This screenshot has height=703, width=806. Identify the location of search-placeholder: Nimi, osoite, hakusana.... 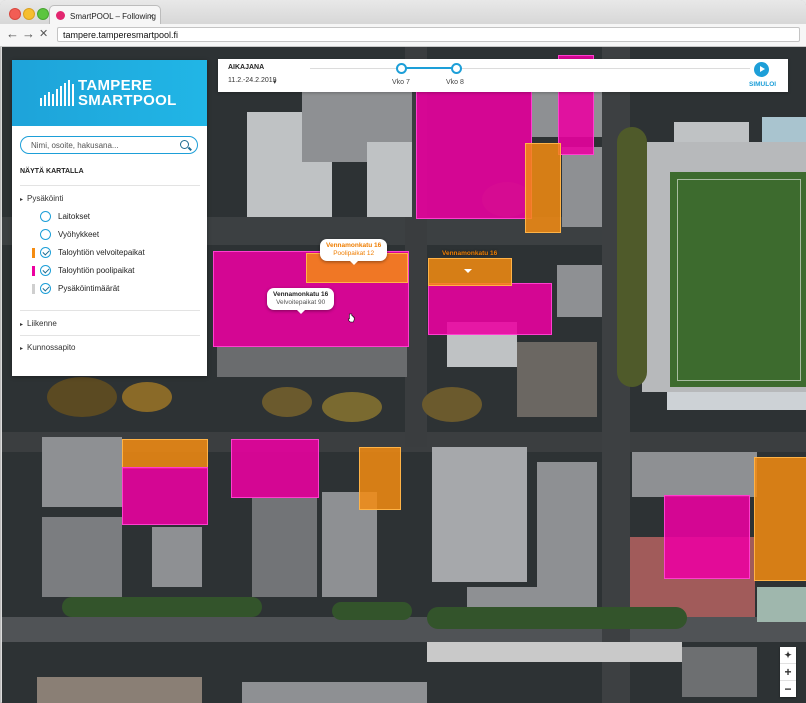
(75, 145).